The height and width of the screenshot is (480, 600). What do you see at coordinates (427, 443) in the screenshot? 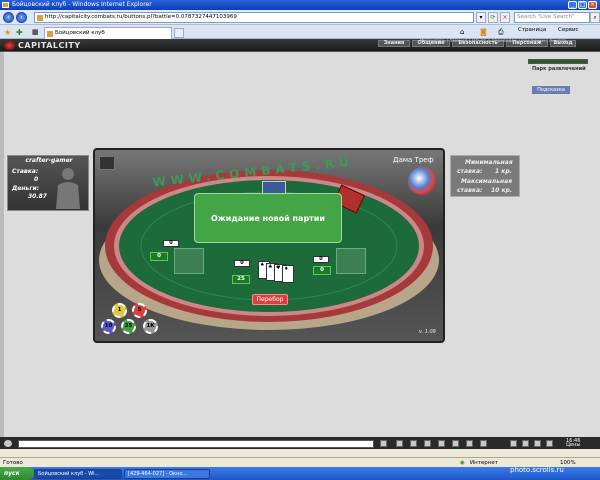
I see `chat-btn-4-icon` at bounding box center [427, 443].